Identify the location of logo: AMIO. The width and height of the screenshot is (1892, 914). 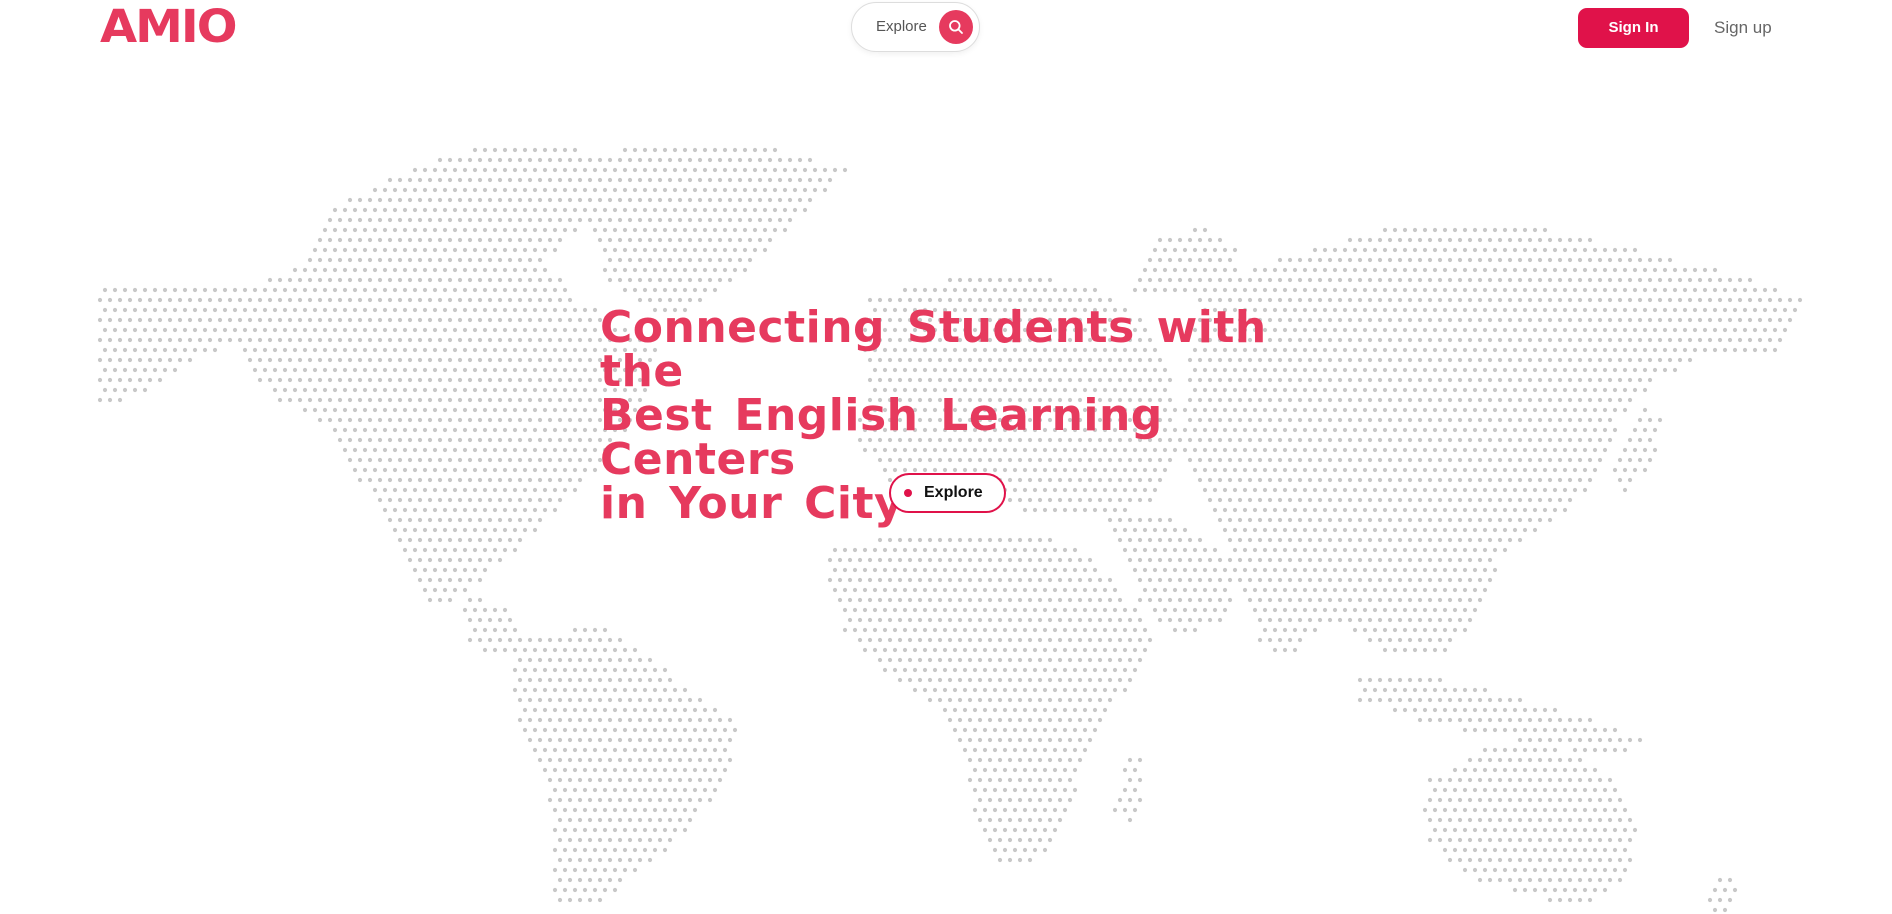
(169, 27).